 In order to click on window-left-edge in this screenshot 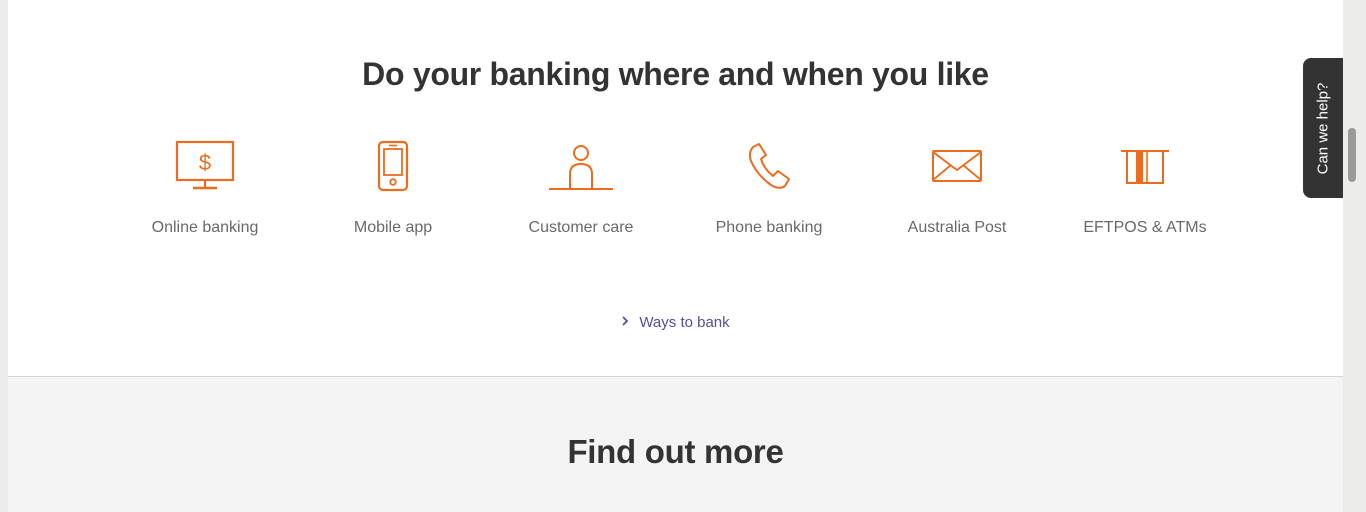, I will do `click(4, 256)`.